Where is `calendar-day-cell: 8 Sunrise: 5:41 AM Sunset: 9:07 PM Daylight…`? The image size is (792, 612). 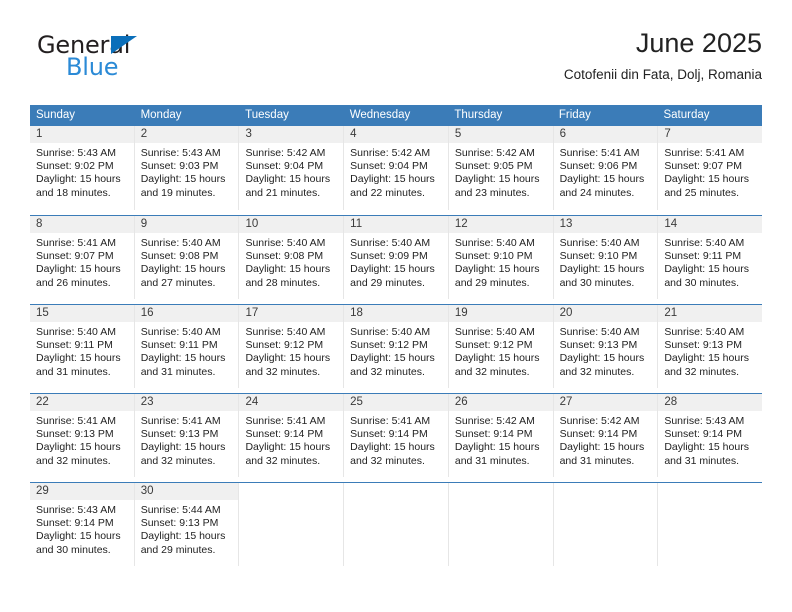 calendar-day-cell: 8 Sunrise: 5:41 AM Sunset: 9:07 PM Daylight… is located at coordinates (82, 257).